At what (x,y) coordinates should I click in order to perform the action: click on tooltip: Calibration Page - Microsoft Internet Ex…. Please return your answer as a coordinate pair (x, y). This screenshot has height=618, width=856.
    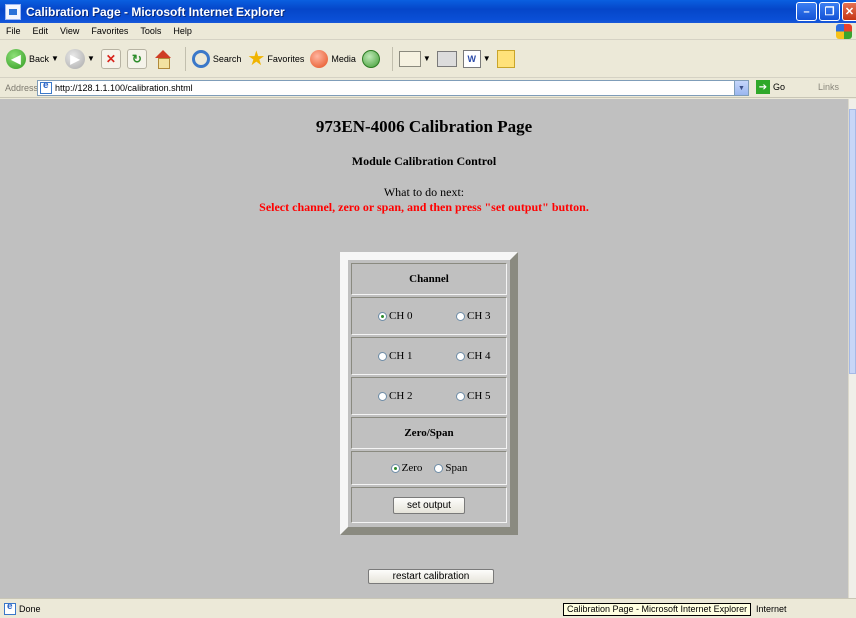
    Looking at the image, I should click on (657, 609).